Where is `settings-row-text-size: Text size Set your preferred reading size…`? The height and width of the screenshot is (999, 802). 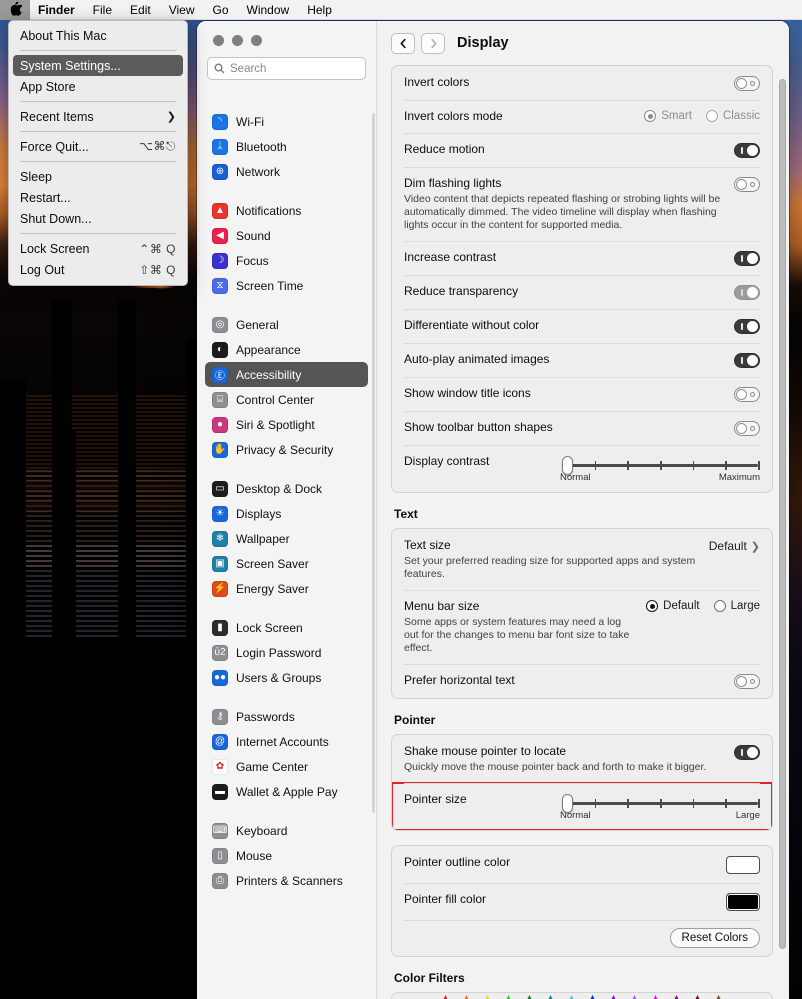
settings-row-text-size: Text size Set your preferred reading size… is located at coordinates (582, 559).